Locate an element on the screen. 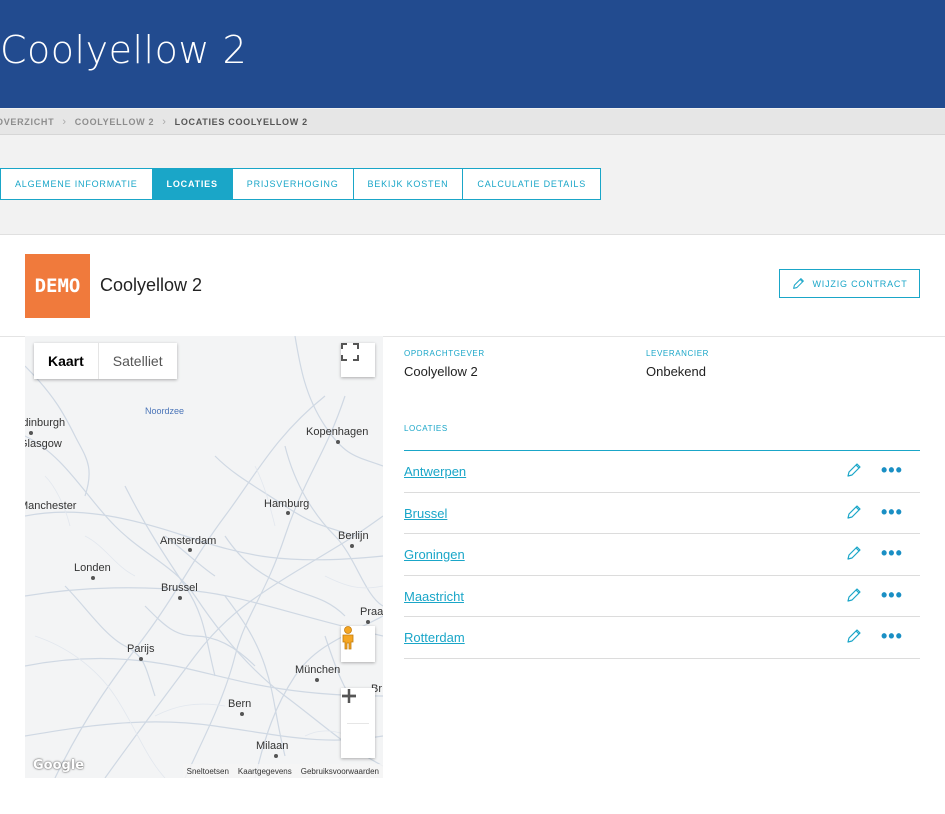 This screenshot has width=945, height=814. edit-contract-label: WIJZIG CONTRACT is located at coordinates (860, 283).